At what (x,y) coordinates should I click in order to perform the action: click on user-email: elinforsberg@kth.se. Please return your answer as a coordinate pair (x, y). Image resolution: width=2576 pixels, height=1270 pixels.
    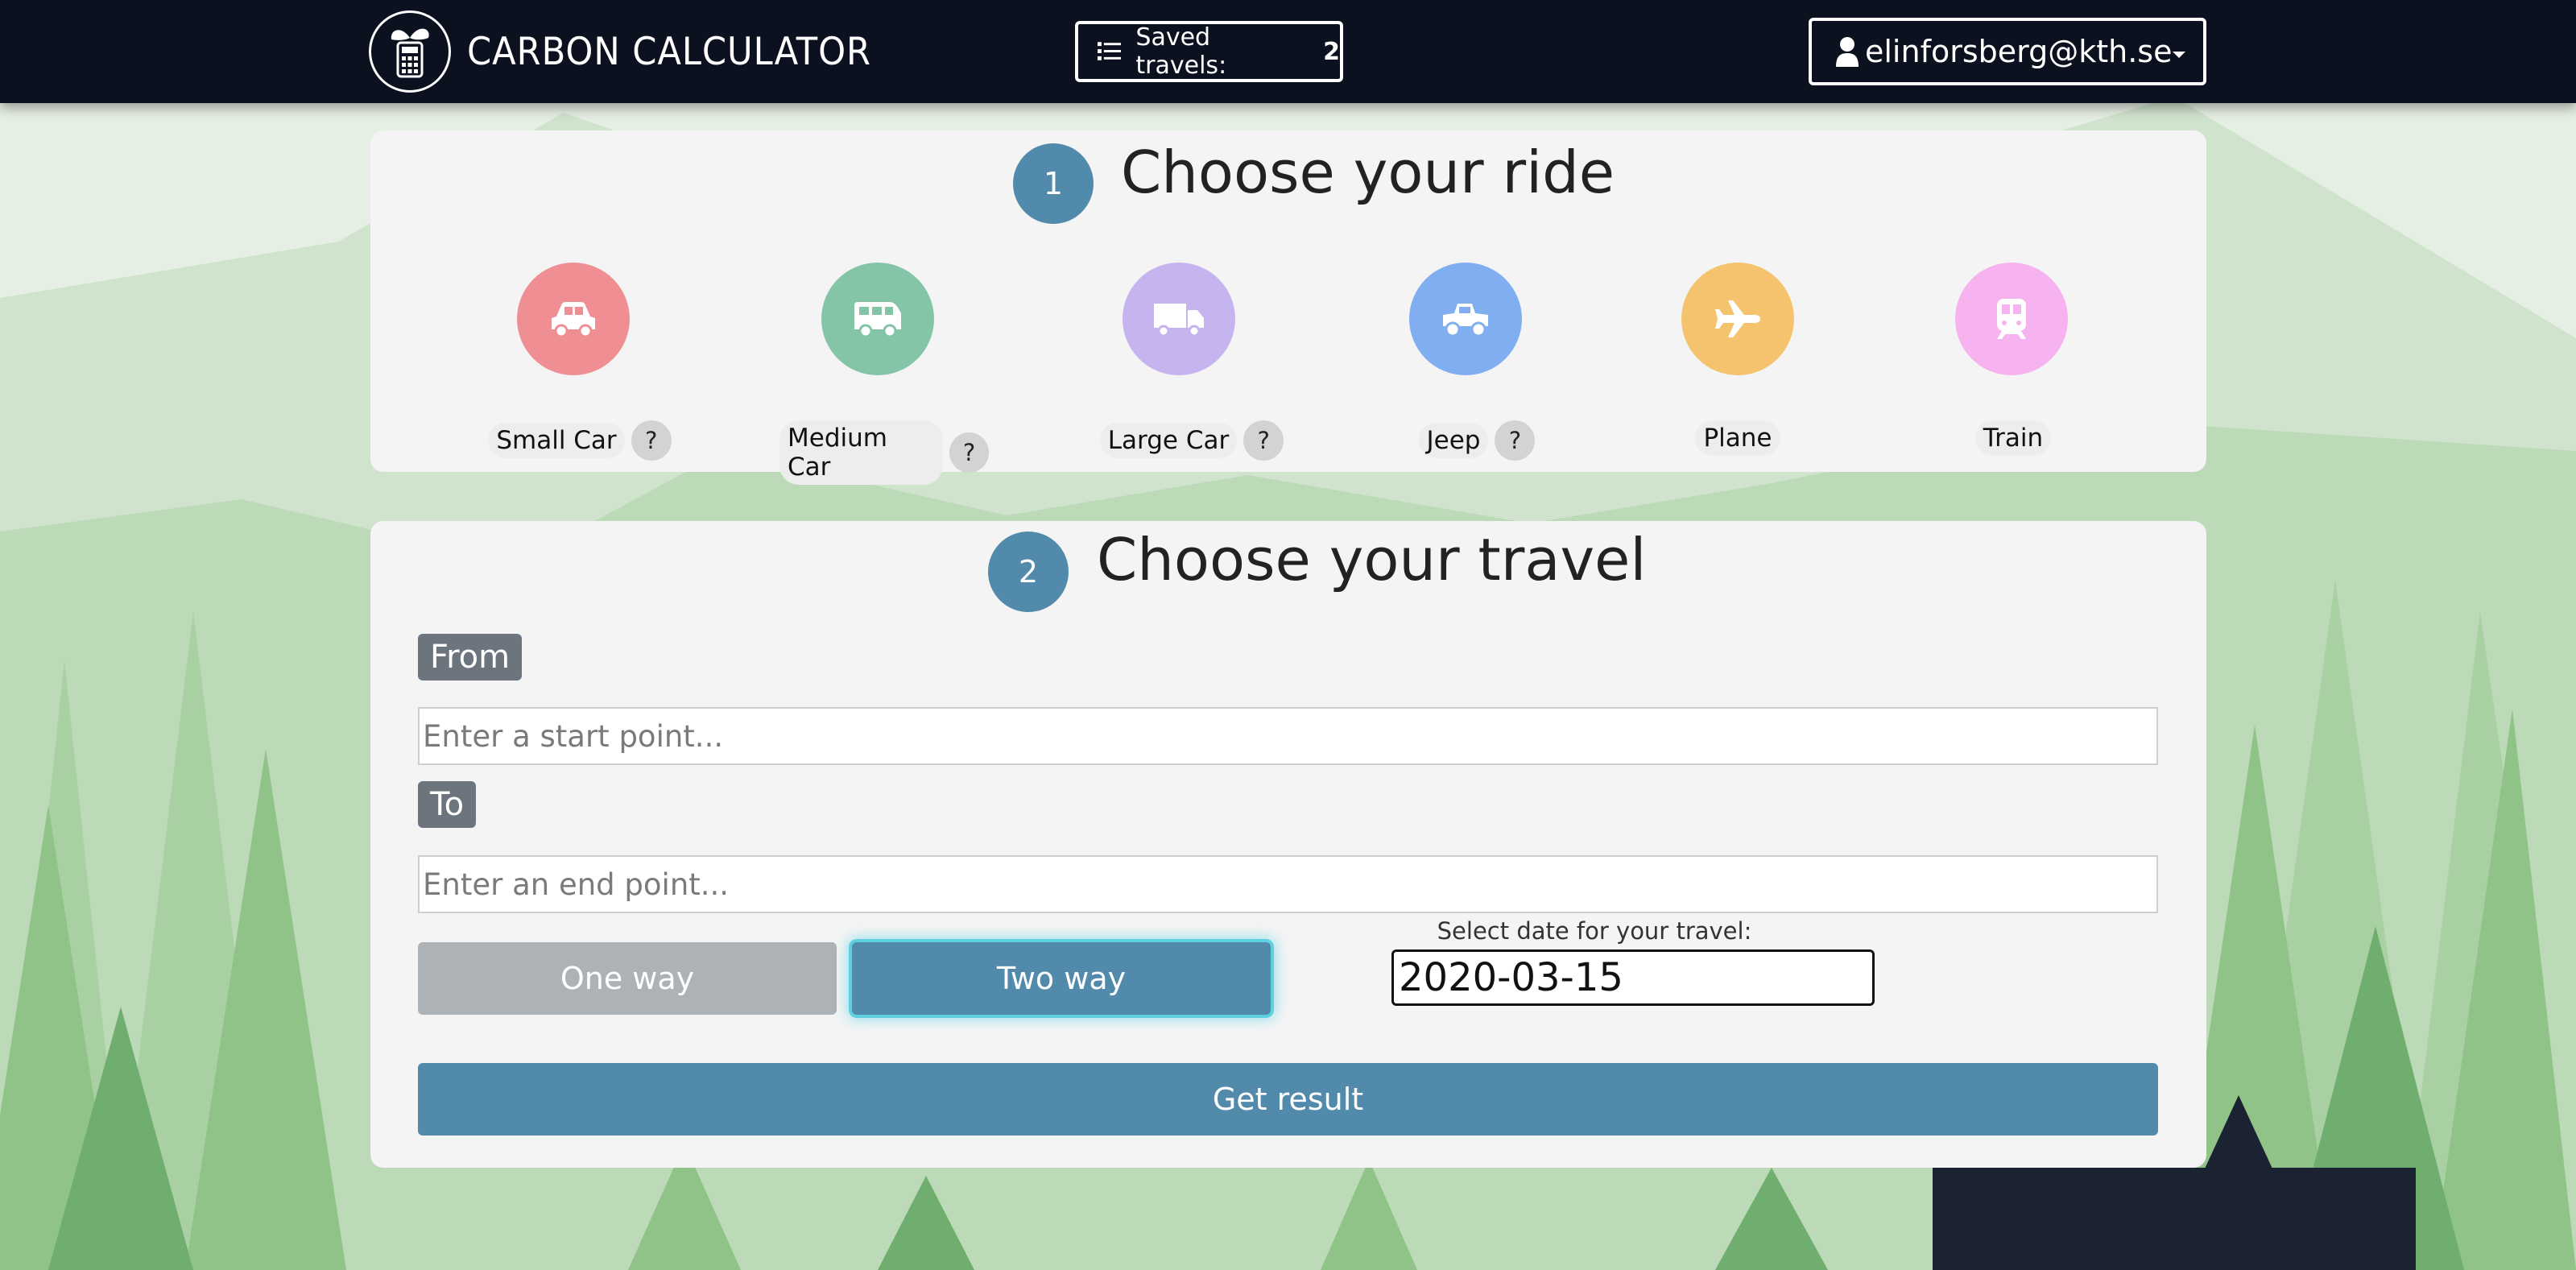
    Looking at the image, I should click on (2019, 51).